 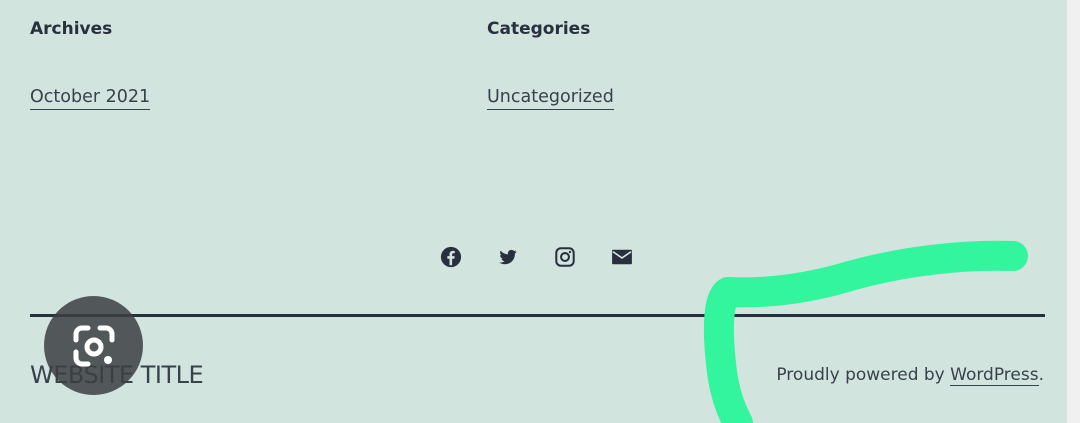 I want to click on archive-link-october-2021: October 2021, so click(x=90, y=98).